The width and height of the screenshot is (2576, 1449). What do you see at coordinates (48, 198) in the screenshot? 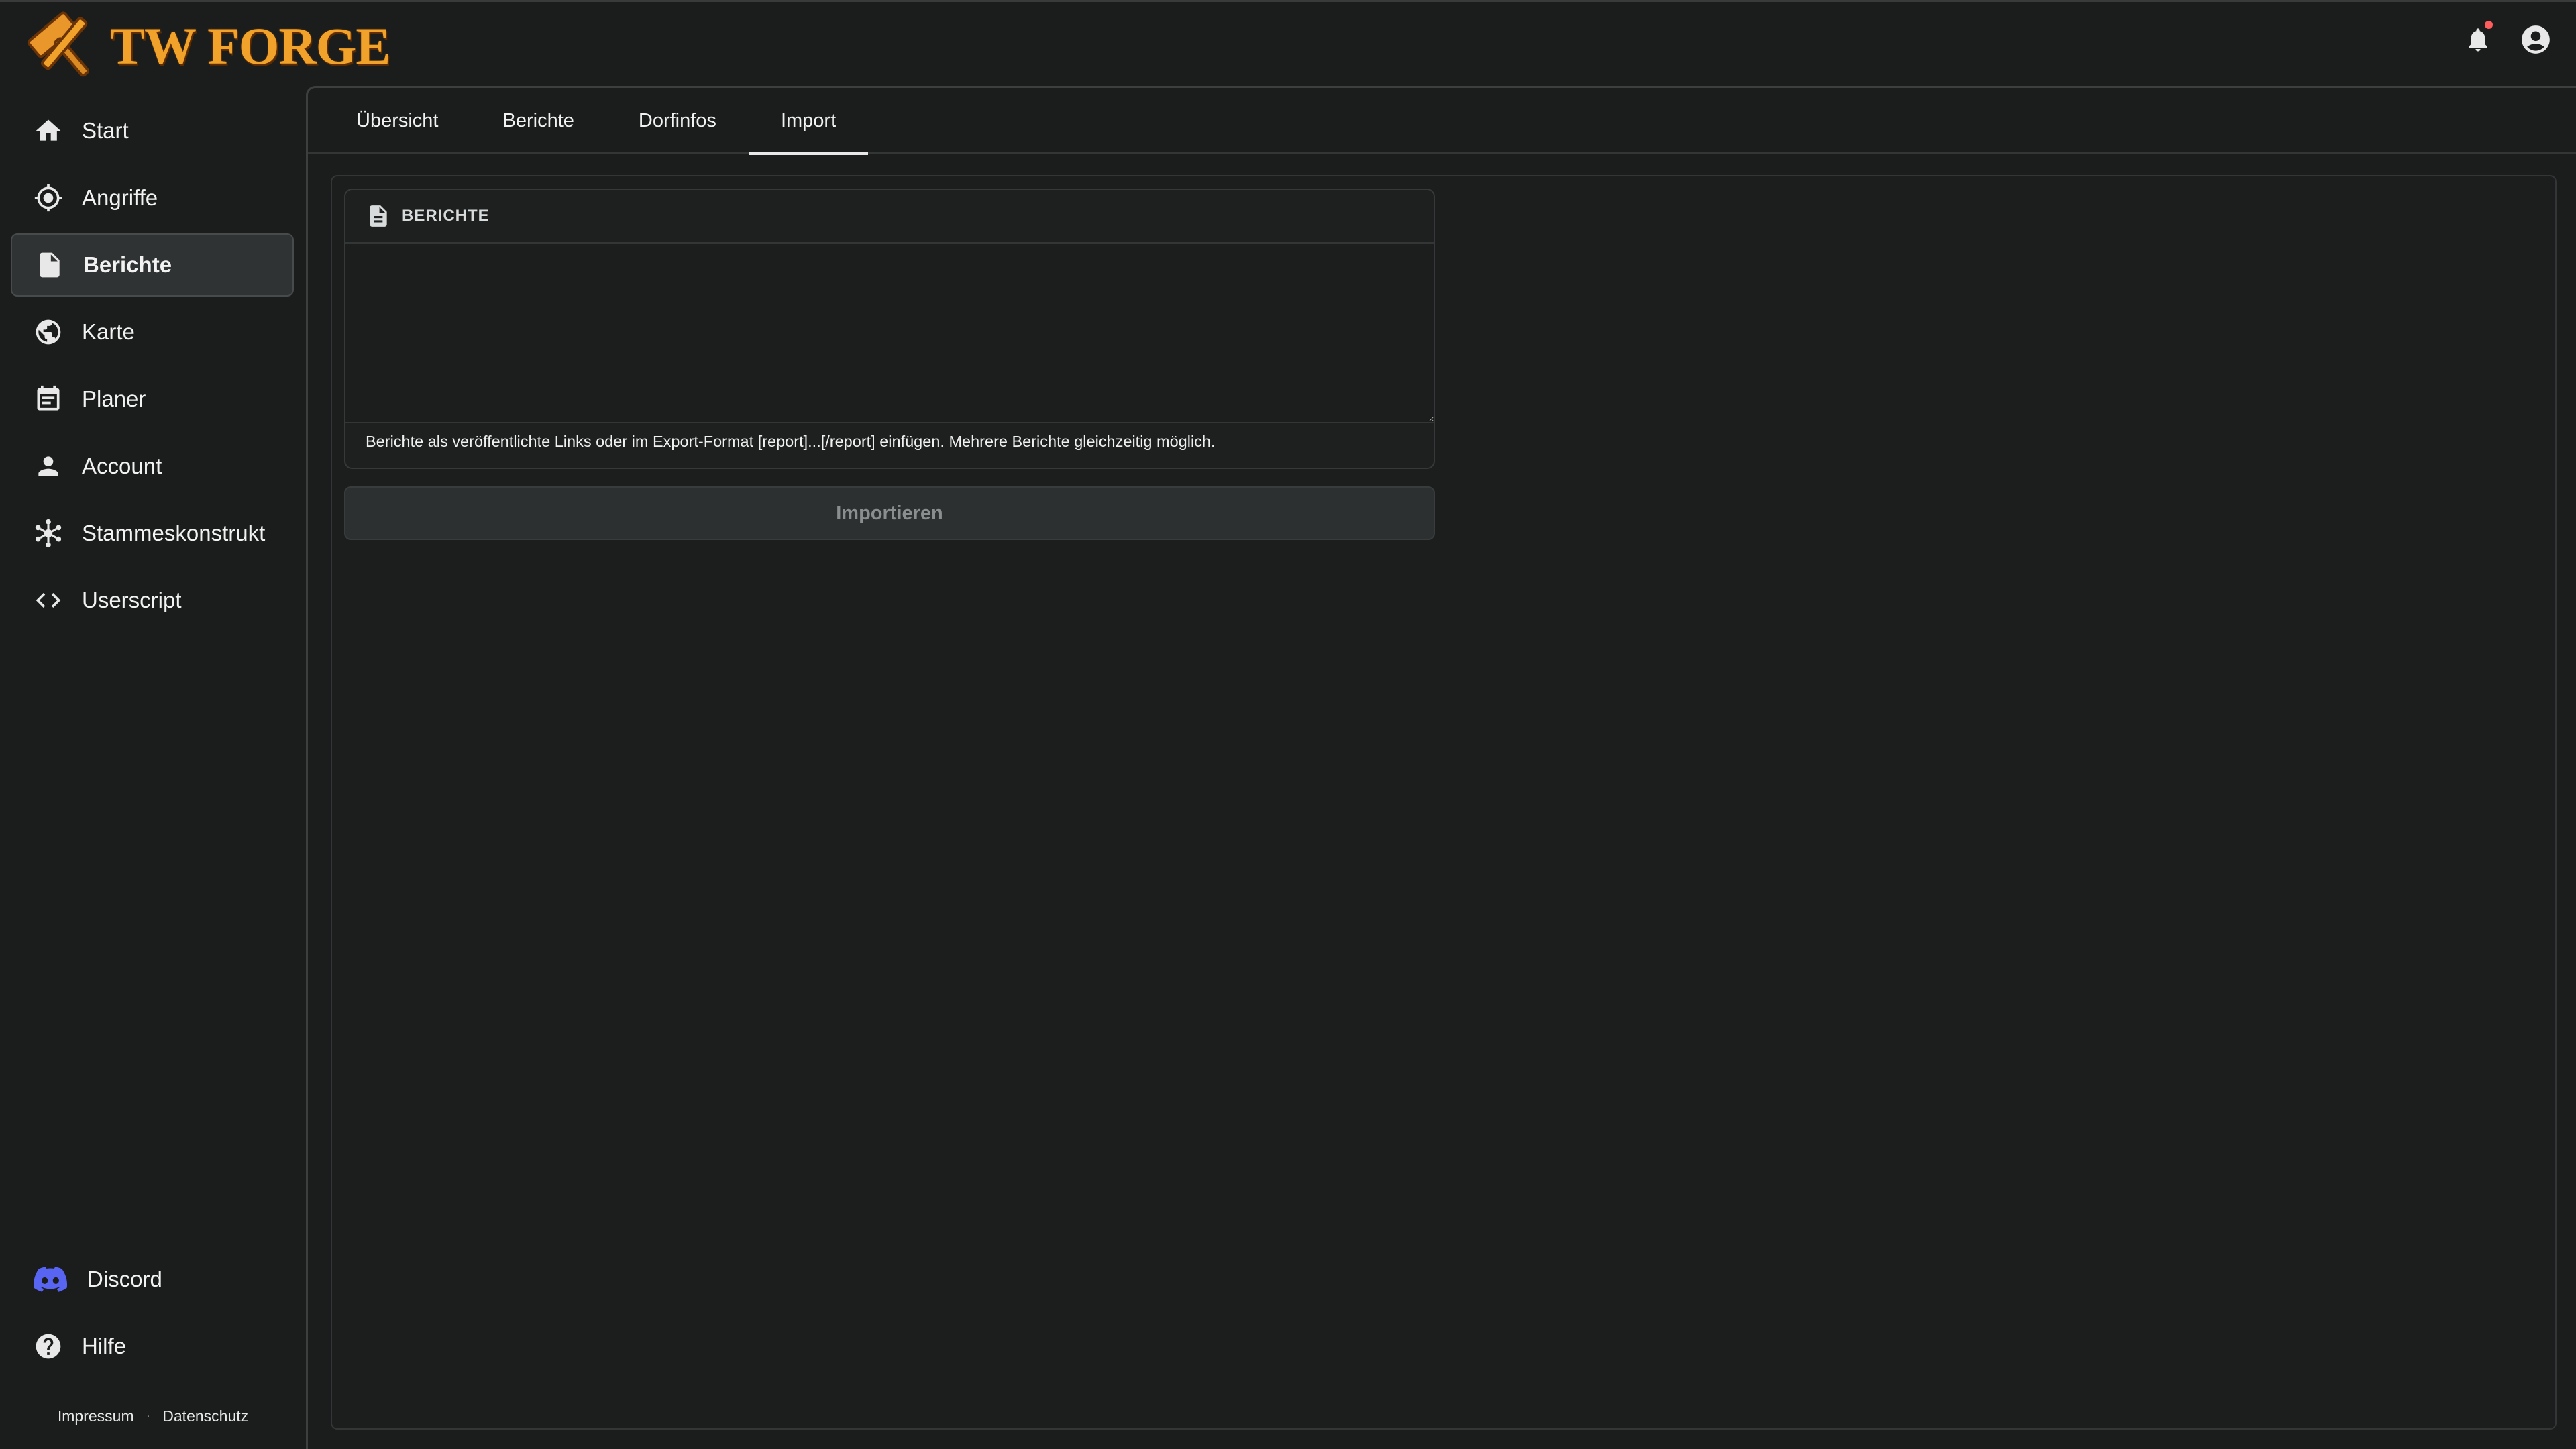
I see `crosshair-icon` at bounding box center [48, 198].